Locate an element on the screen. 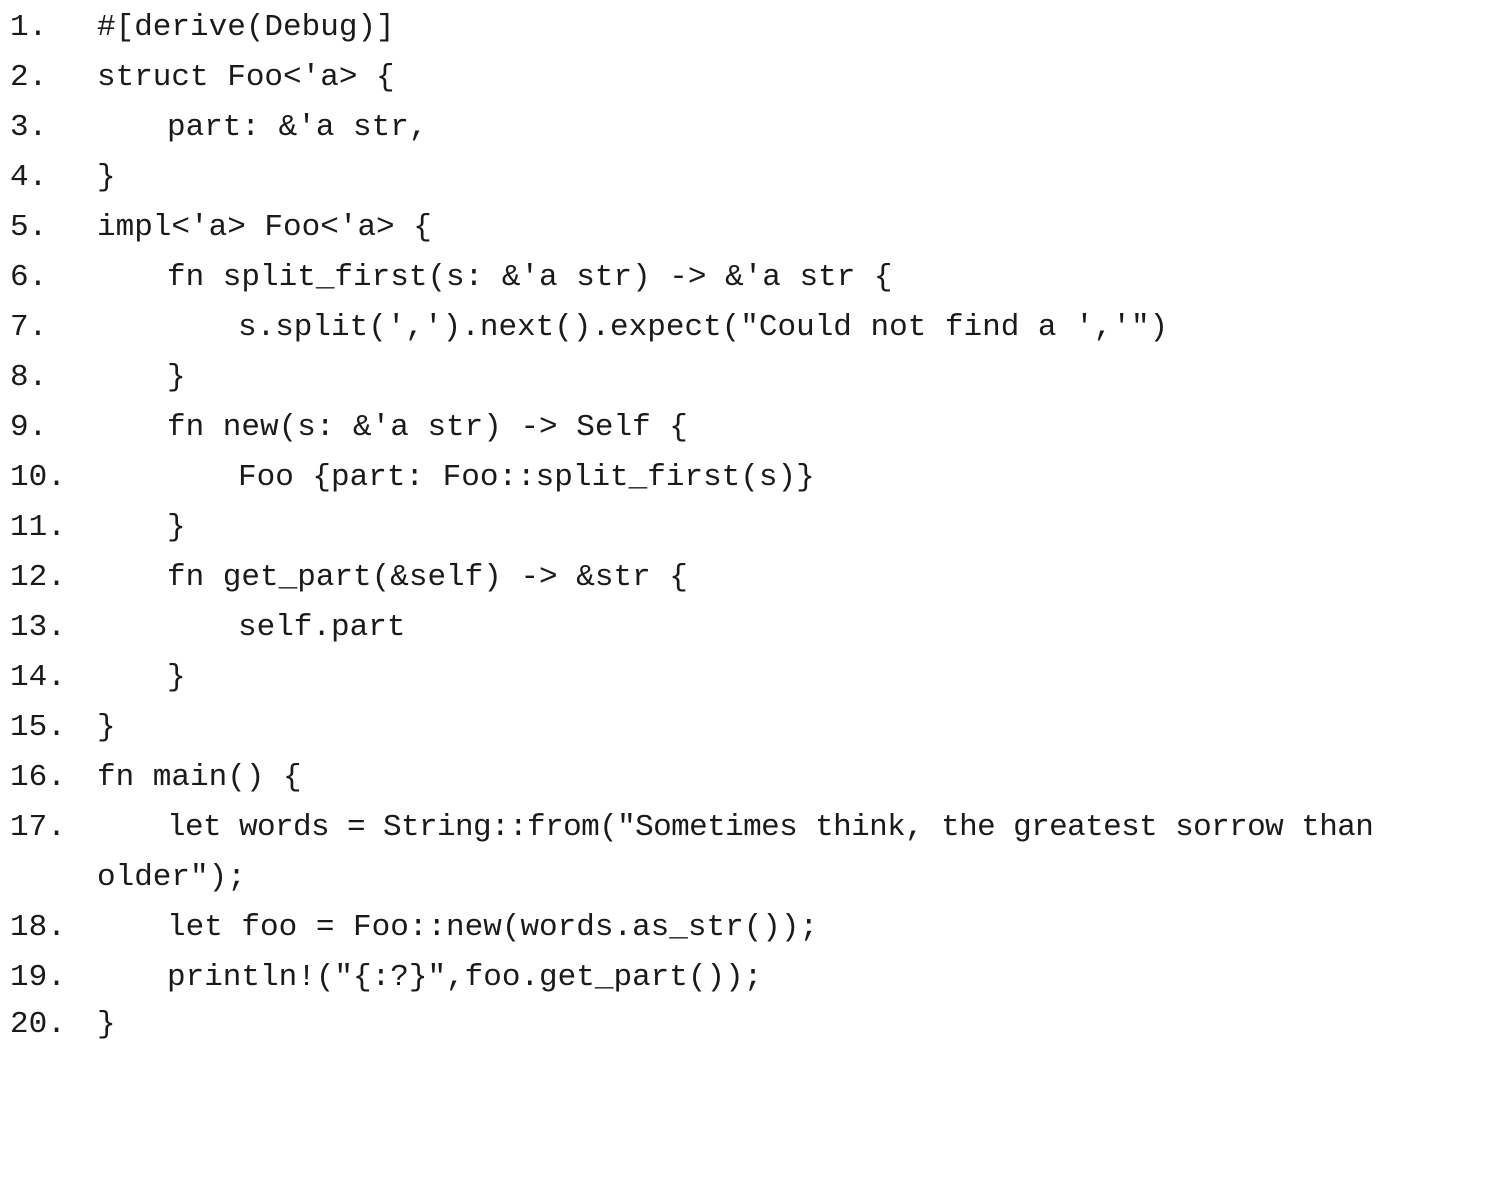 The width and height of the screenshot is (1502, 1200). line-number: 5. is located at coordinates (29, 227).